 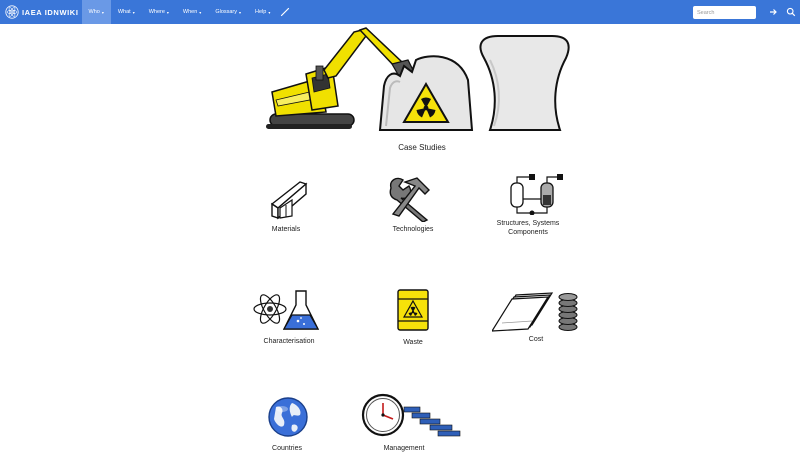 I want to click on components-label: Components, so click(x=528, y=232).